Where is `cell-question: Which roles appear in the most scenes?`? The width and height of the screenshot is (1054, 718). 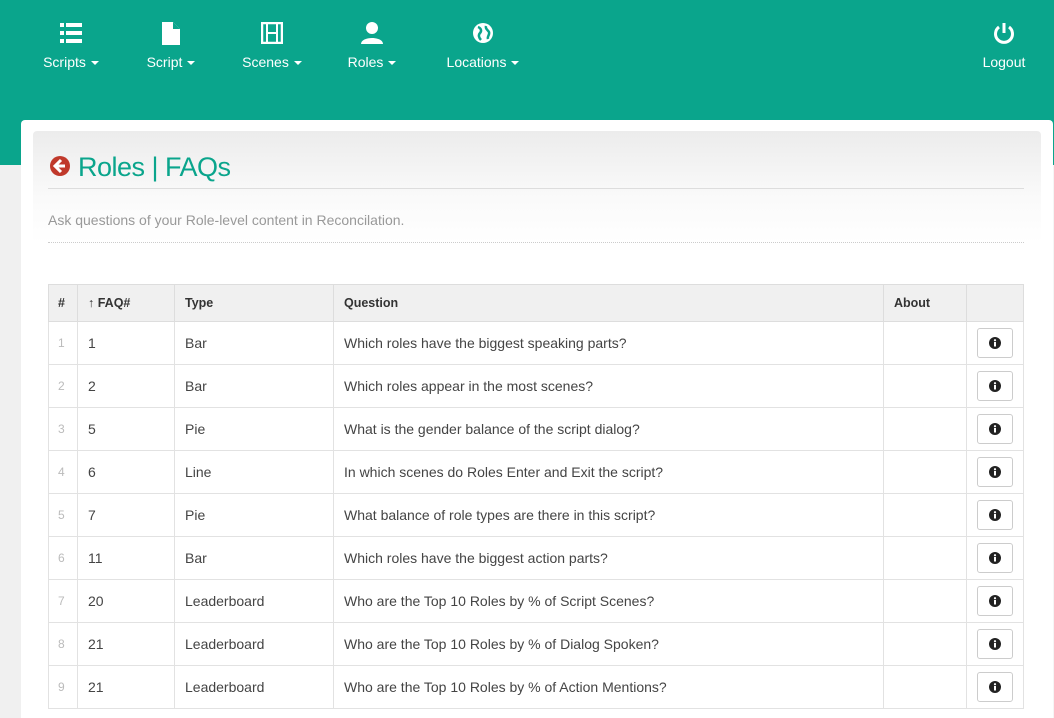 cell-question: Which roles appear in the most scenes? is located at coordinates (608, 386).